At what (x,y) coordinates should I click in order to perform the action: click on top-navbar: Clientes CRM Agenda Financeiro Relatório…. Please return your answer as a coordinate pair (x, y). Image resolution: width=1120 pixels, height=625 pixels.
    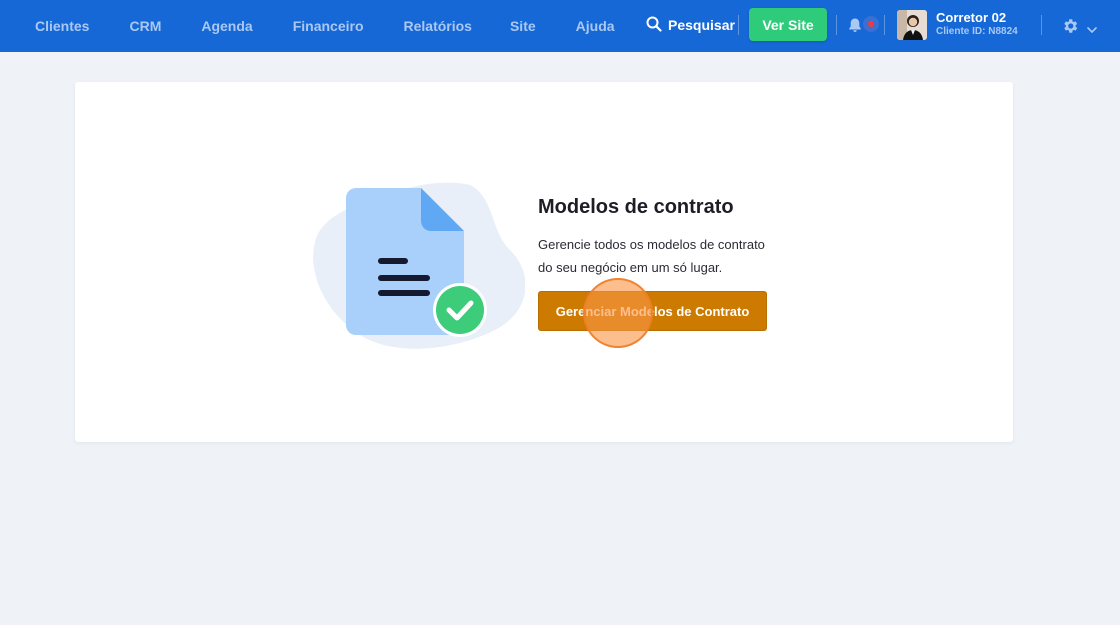
    Looking at the image, I should click on (560, 26).